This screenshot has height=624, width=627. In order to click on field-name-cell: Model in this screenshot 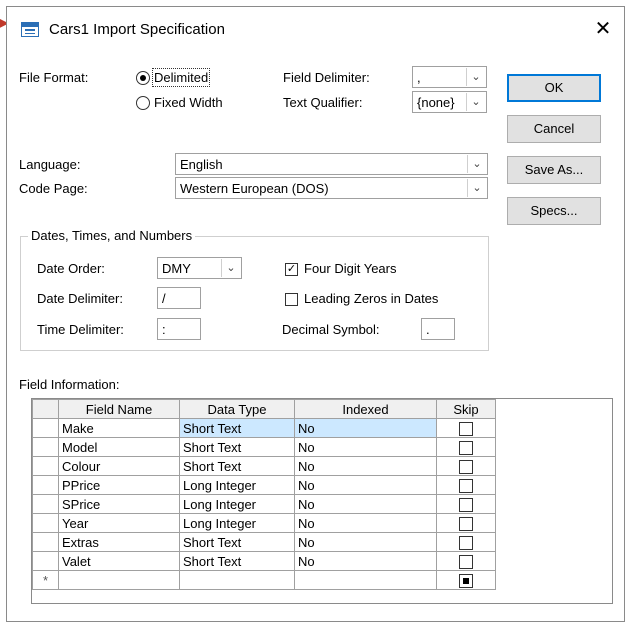, I will do `click(119, 447)`.